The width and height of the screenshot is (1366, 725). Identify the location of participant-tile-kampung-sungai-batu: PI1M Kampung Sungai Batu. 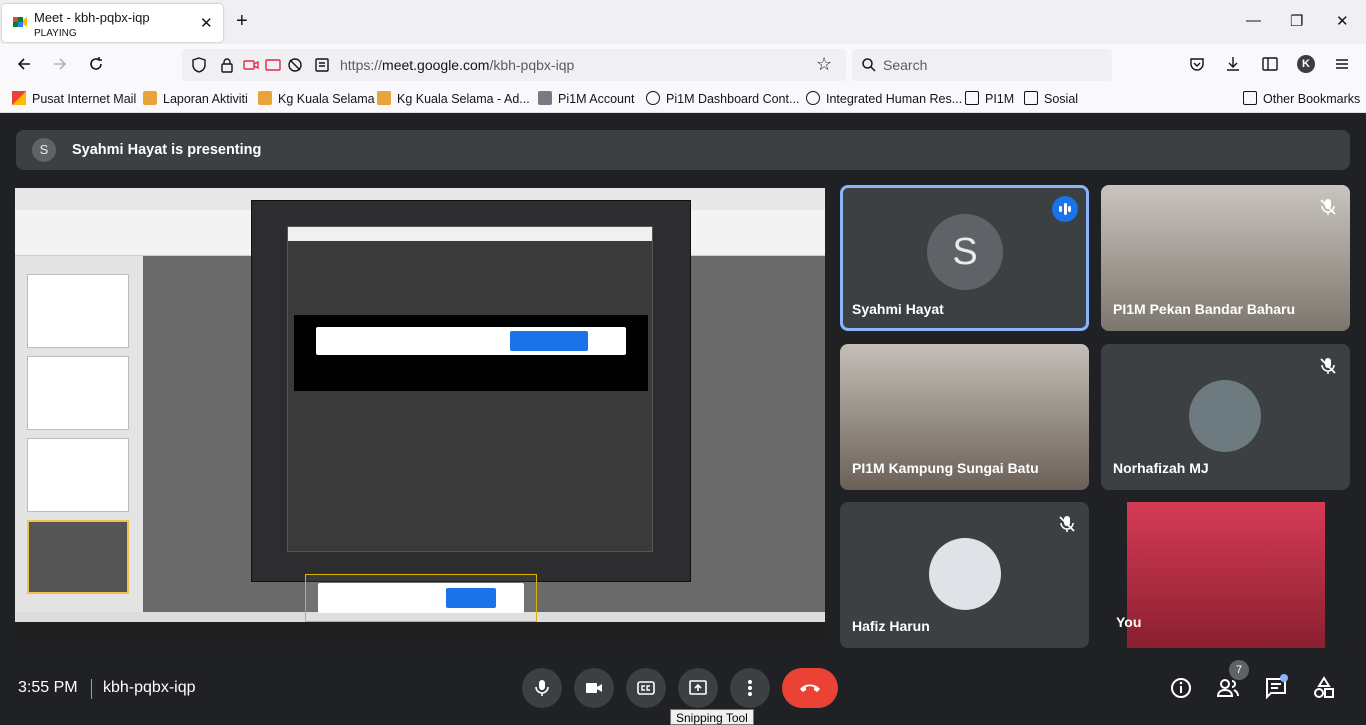
(964, 417).